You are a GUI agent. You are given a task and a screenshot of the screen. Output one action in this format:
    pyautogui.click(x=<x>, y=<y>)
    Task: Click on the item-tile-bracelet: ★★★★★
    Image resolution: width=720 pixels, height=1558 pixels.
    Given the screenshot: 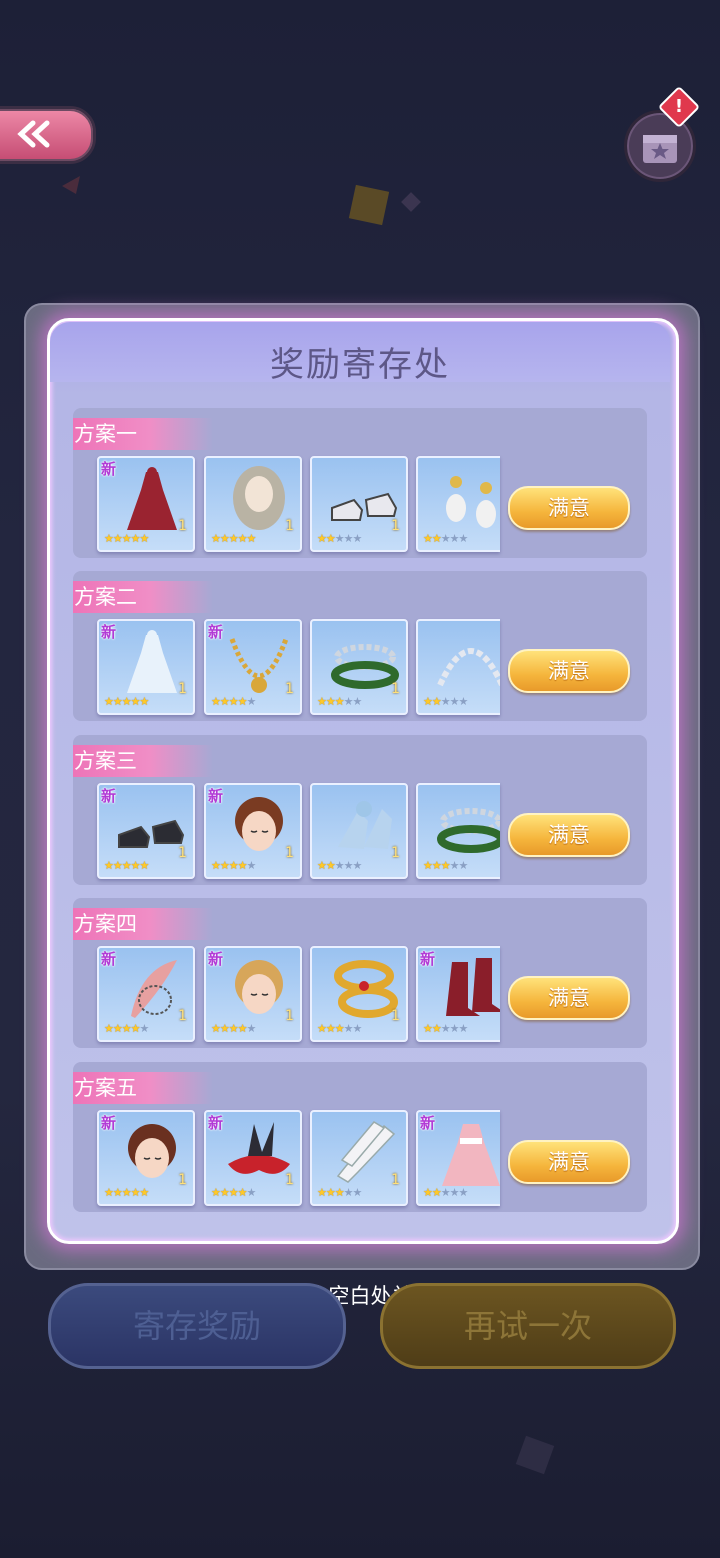 What is the action you would take?
    pyautogui.click(x=458, y=831)
    